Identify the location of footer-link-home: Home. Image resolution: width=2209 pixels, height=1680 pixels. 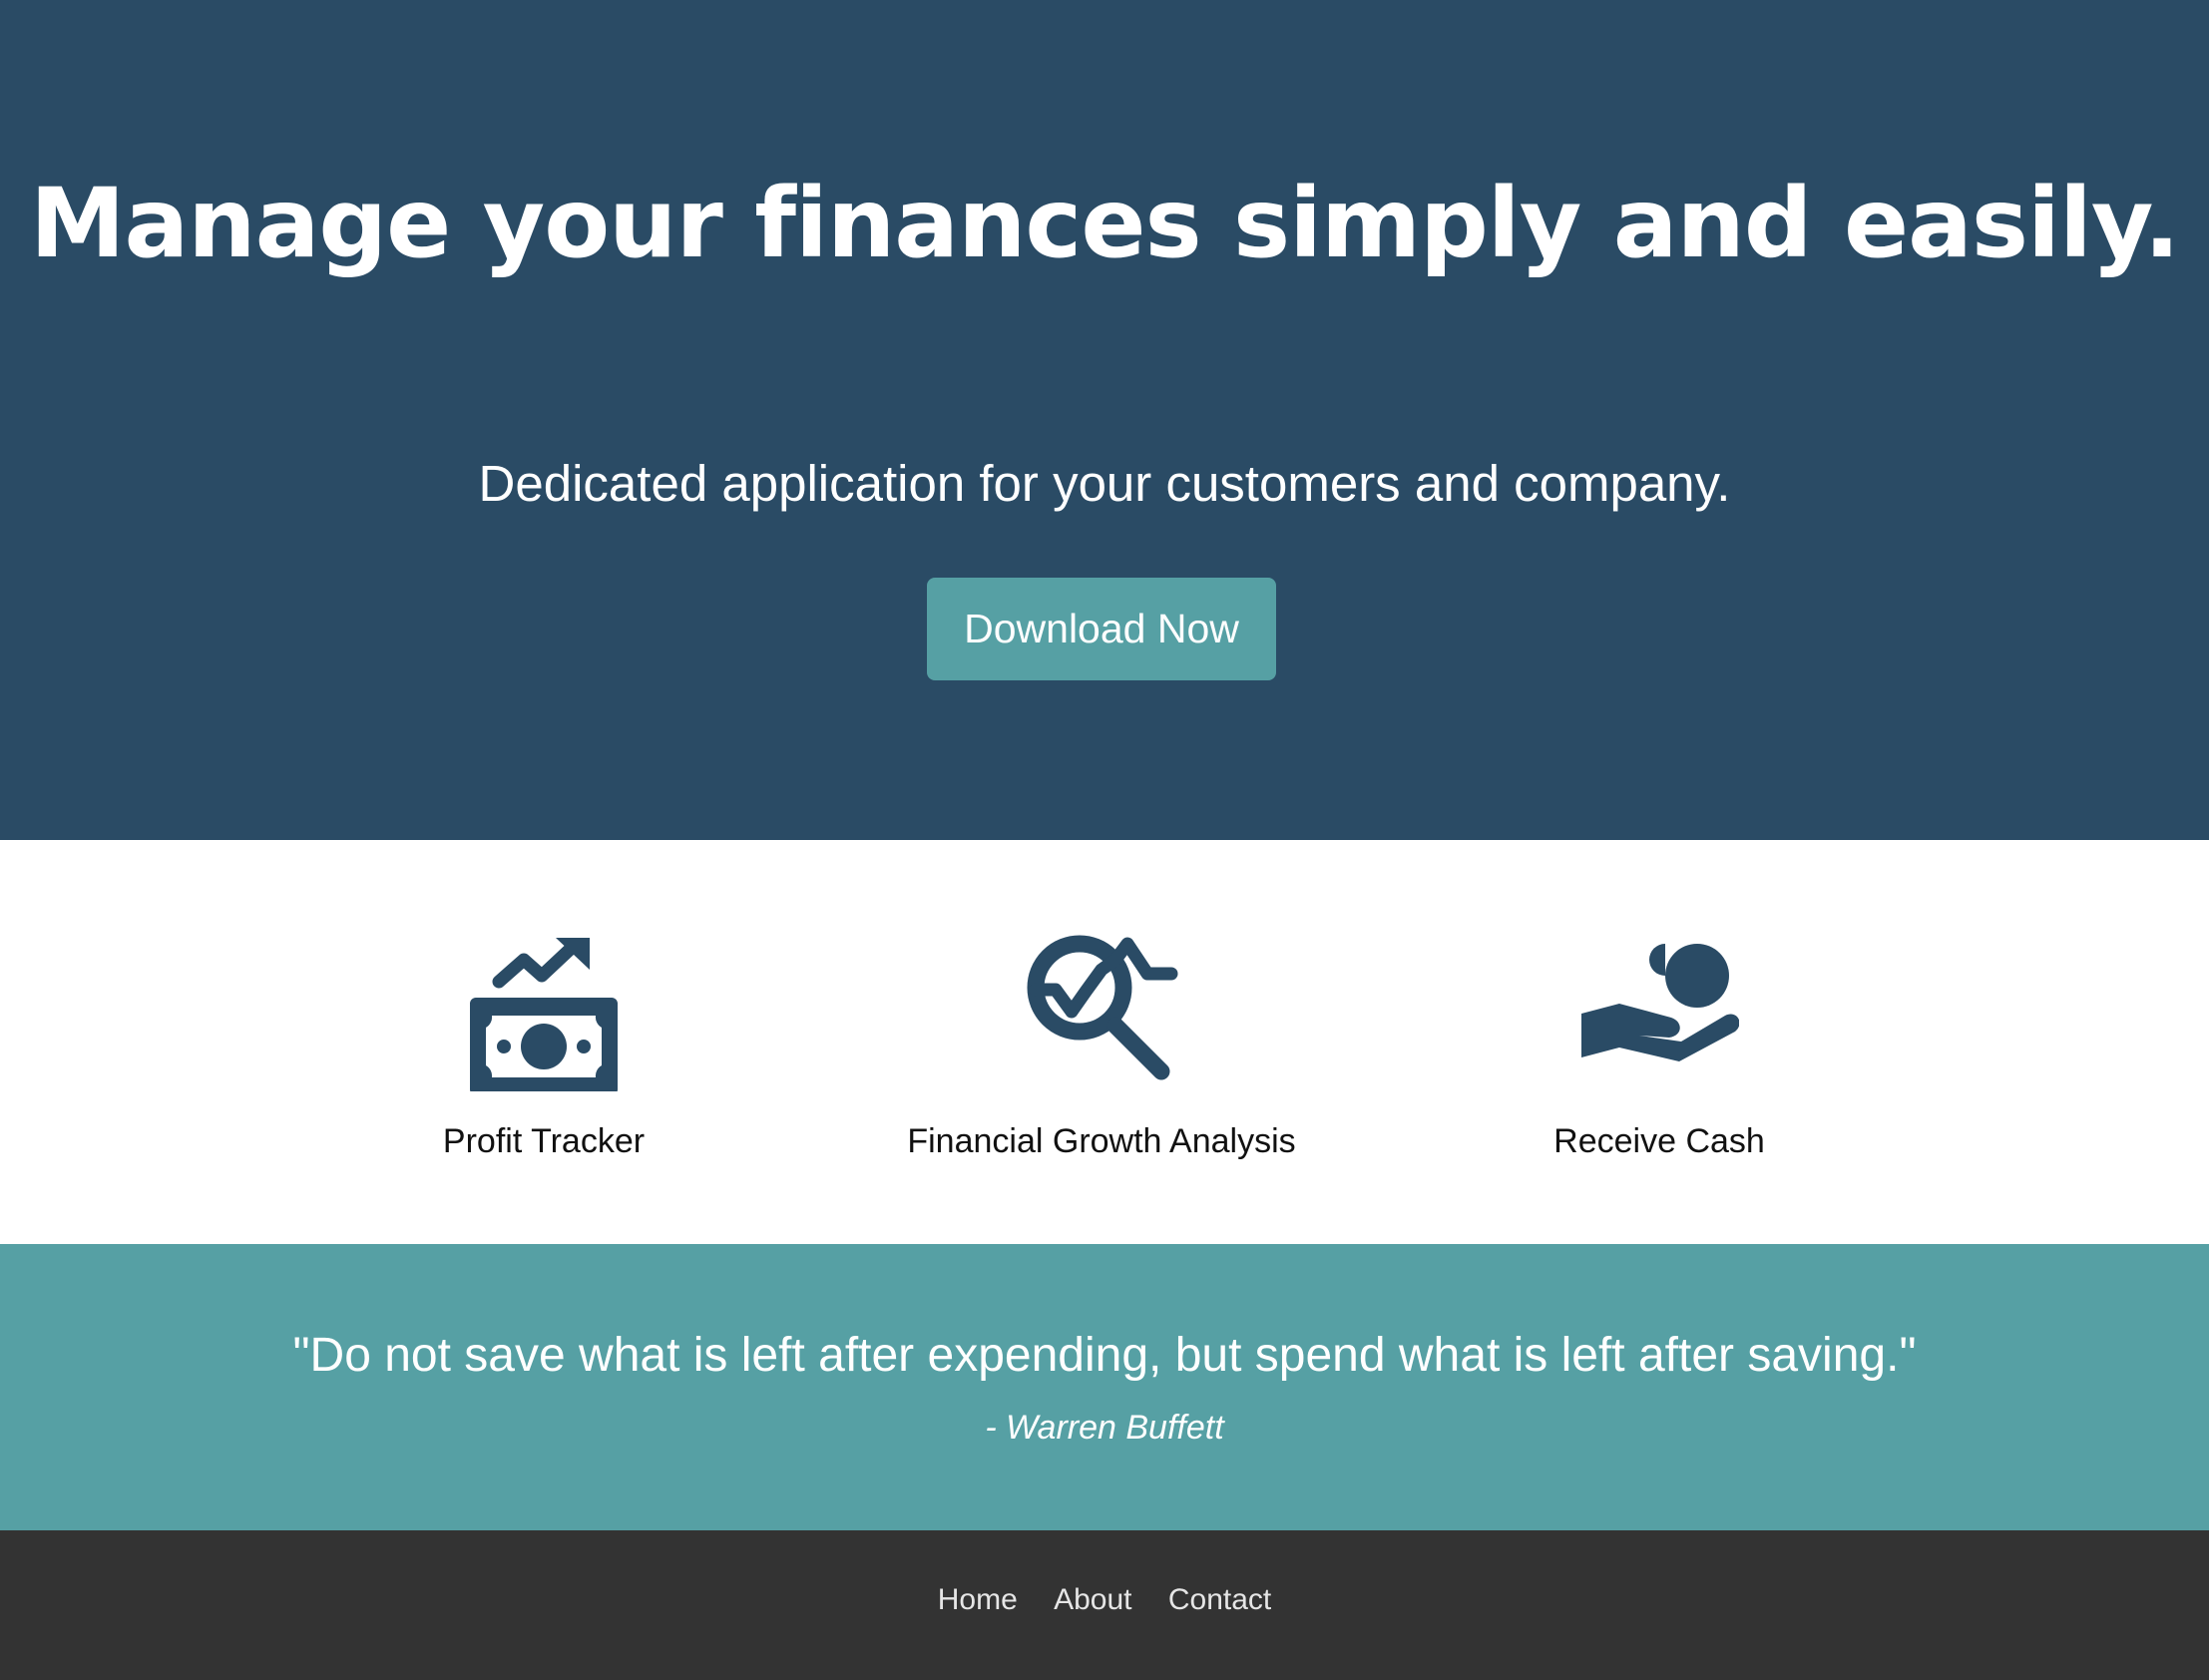
(978, 1599).